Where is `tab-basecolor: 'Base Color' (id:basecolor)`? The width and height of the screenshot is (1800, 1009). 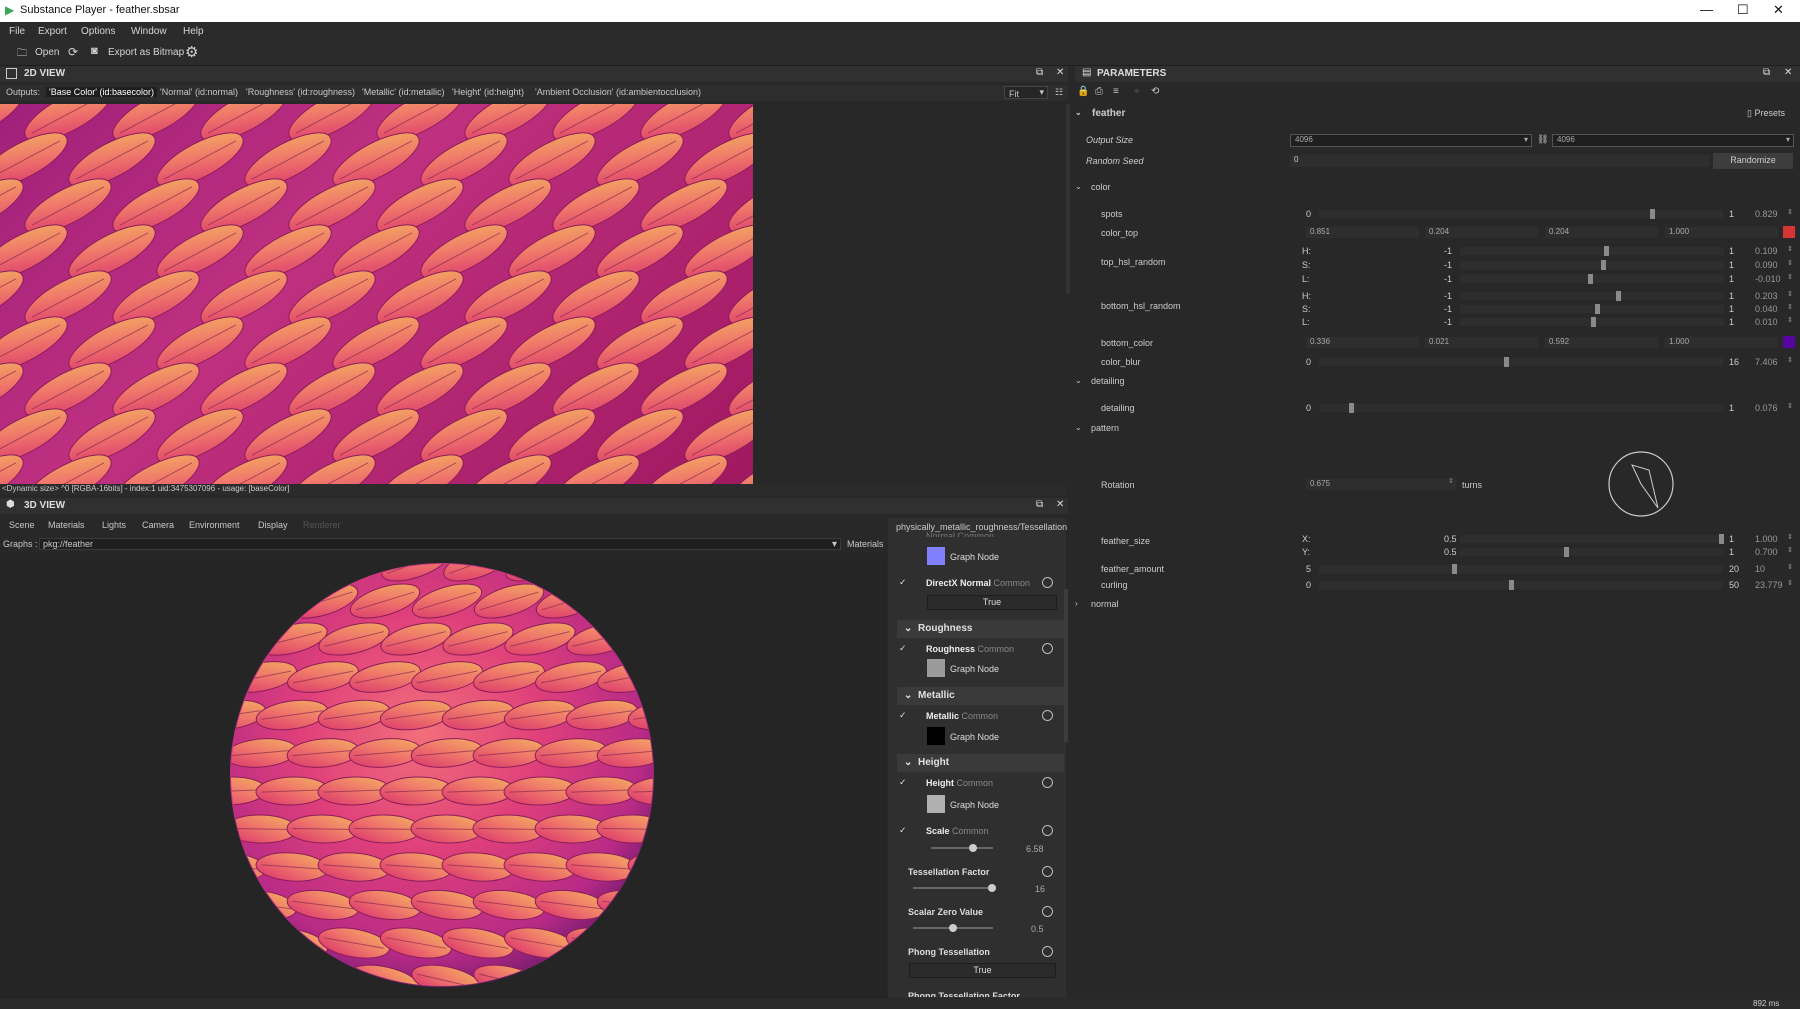 tab-basecolor: 'Base Color' (id:basecolor) is located at coordinates (101, 92).